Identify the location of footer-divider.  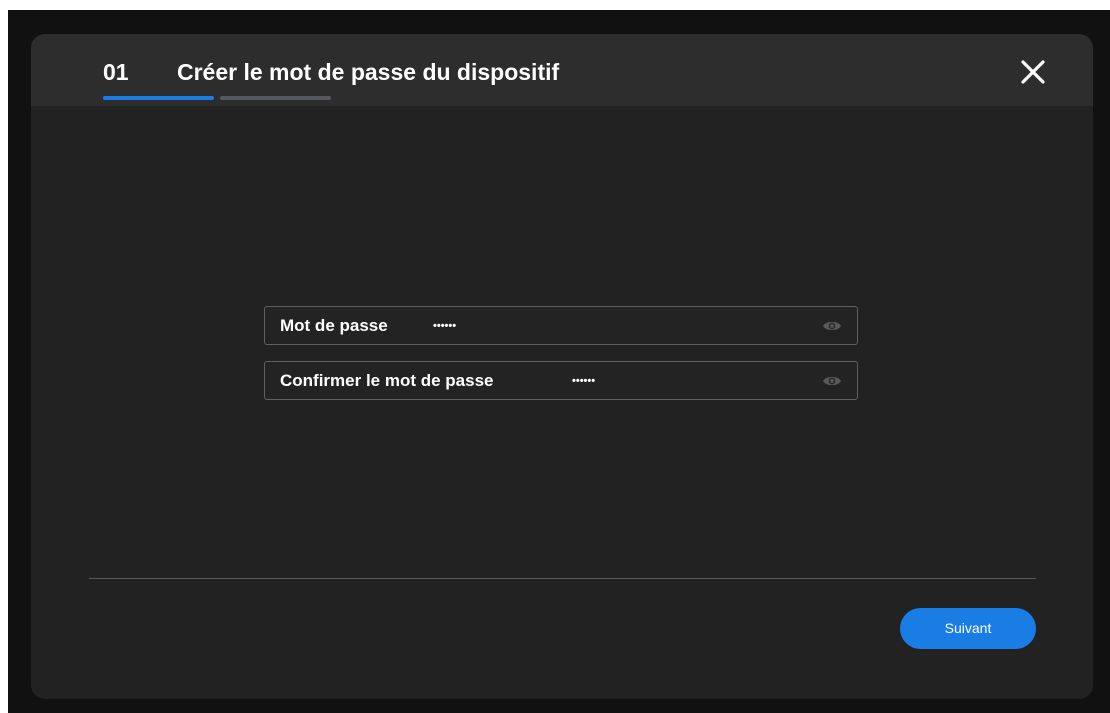
(562, 578).